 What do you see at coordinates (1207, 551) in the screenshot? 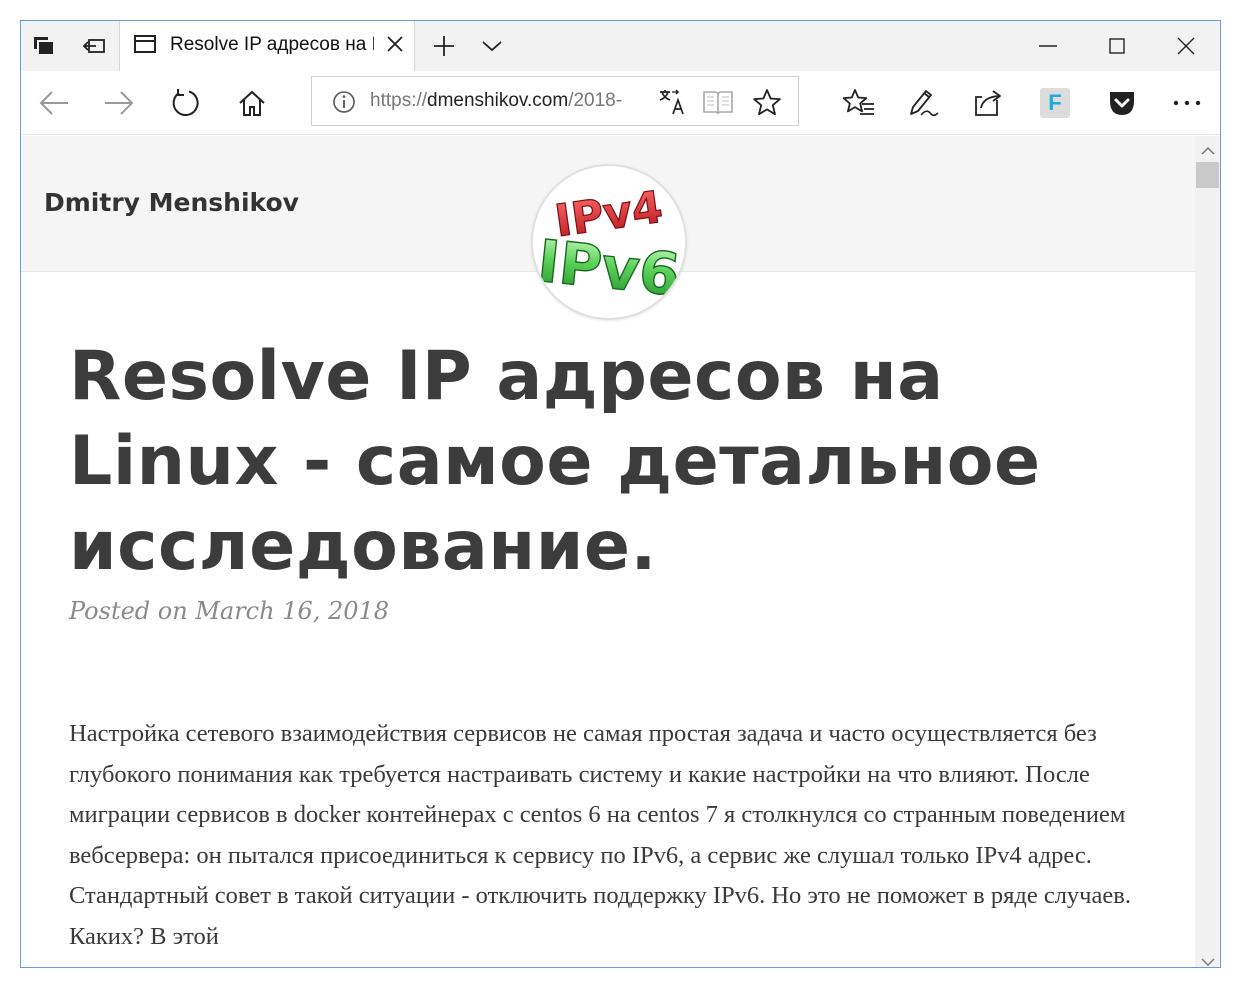
I see `vertical-scrollbar` at bounding box center [1207, 551].